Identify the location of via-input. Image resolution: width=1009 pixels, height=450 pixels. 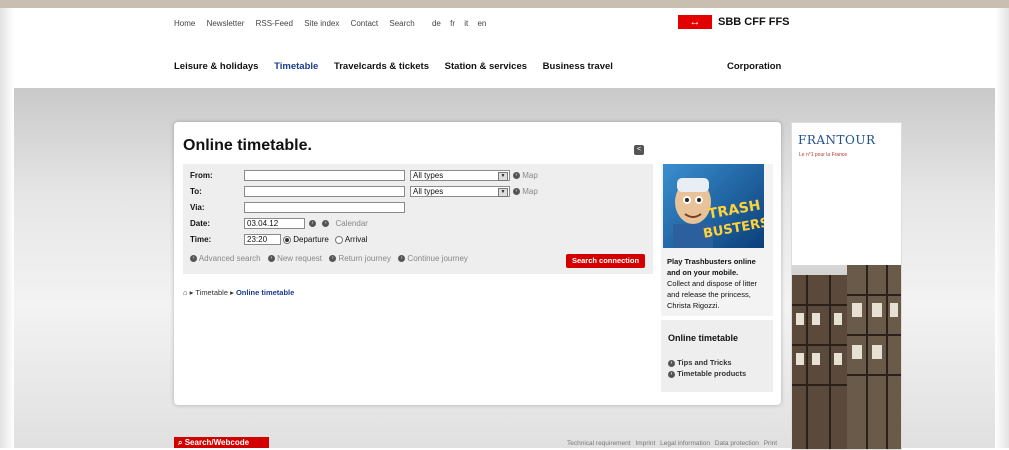
(324, 207).